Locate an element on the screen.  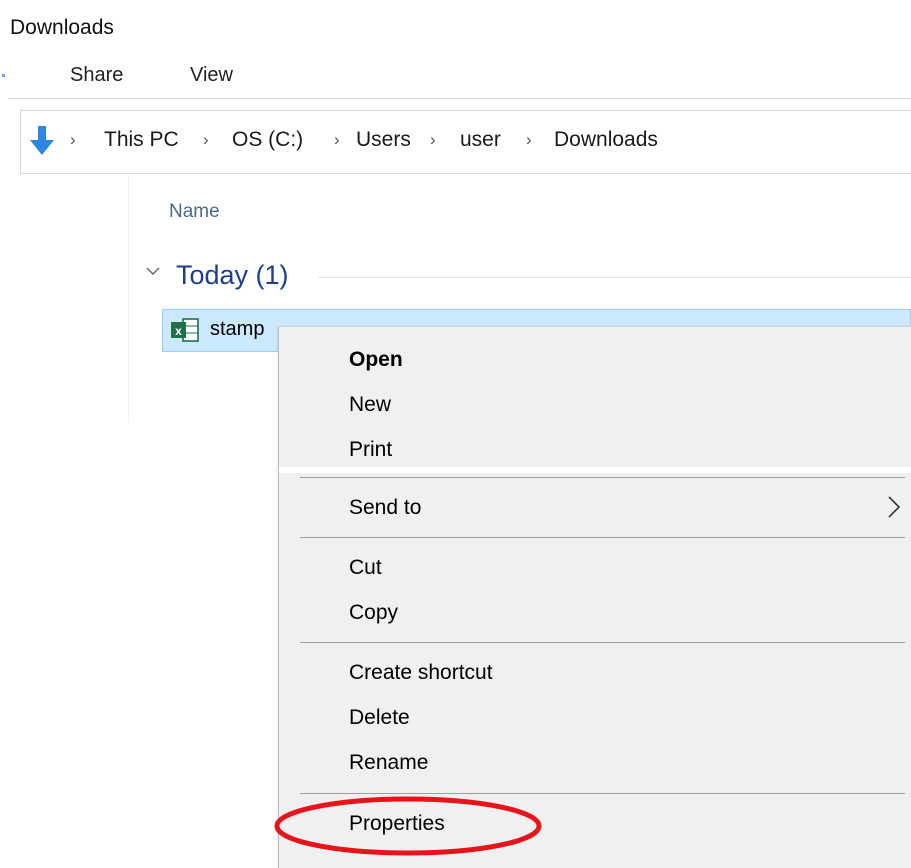
window-title: Downloads is located at coordinates (62, 27).